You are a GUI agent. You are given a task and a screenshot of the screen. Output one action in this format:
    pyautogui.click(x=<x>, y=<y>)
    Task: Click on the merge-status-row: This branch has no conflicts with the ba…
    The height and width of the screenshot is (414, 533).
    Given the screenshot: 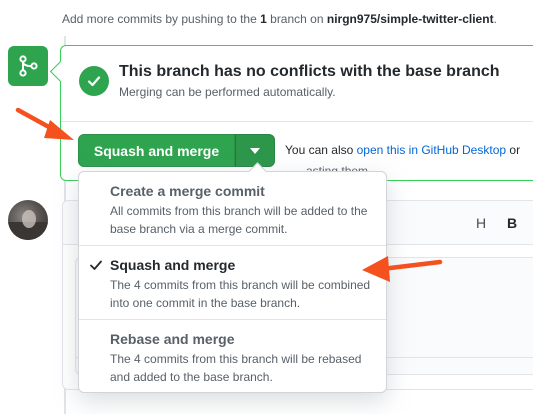 What is the action you would take?
    pyautogui.click(x=289, y=80)
    